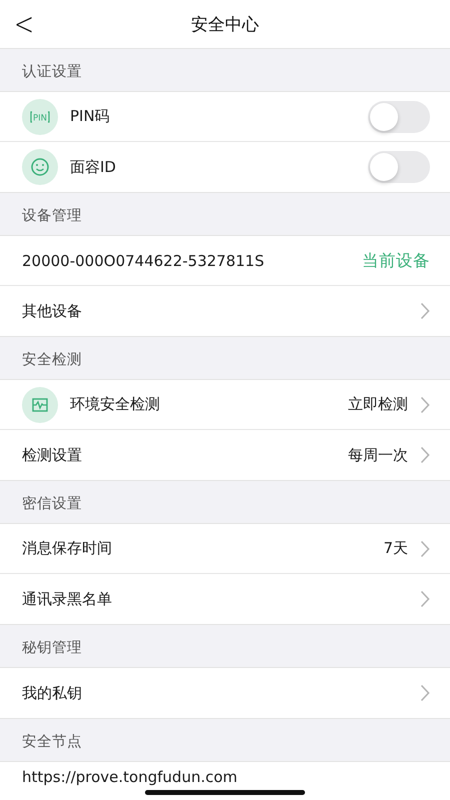  I want to click on row-label: 我的私钥, so click(52, 693).